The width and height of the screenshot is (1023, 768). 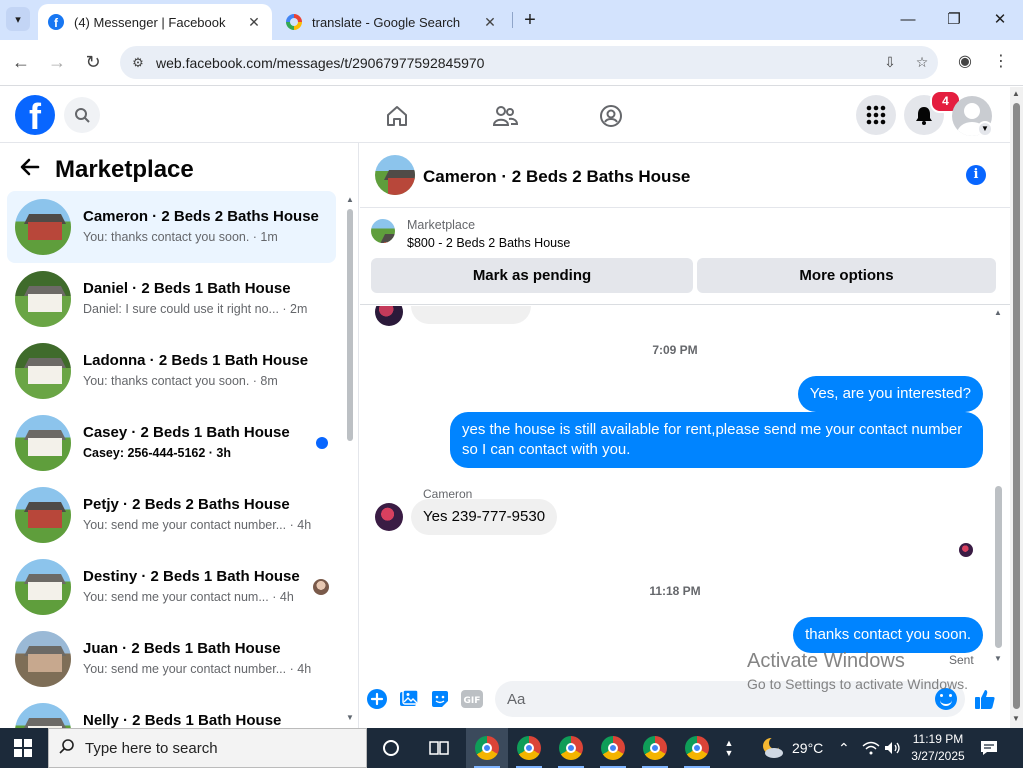 What do you see at coordinates (922, 62) in the screenshot?
I see `bookmark-star-icon: ☆` at bounding box center [922, 62].